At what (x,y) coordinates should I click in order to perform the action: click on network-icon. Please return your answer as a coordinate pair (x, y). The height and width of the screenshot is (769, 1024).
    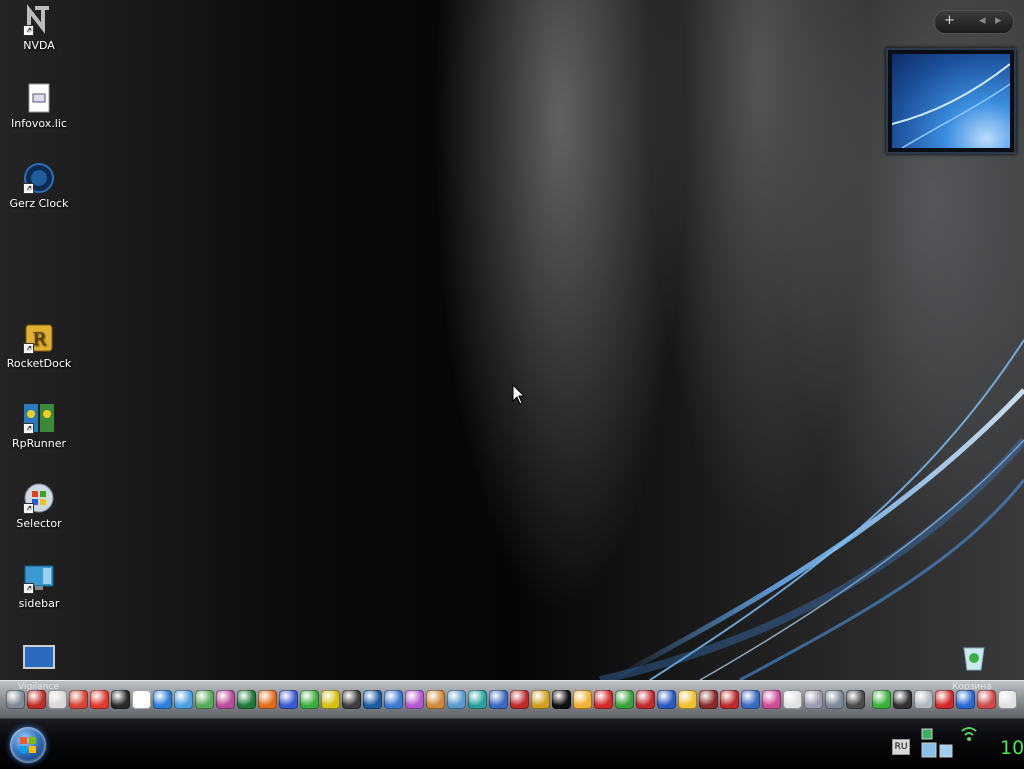
    Looking at the image, I should click on (938, 744).